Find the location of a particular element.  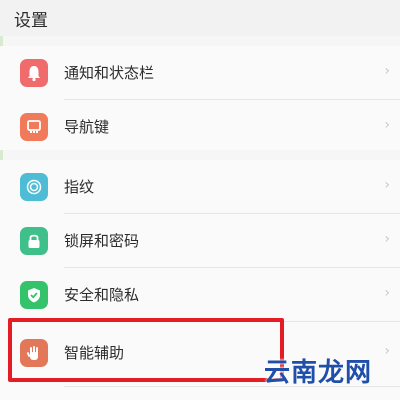

settings-item-label: 导航键 is located at coordinates (87, 127).